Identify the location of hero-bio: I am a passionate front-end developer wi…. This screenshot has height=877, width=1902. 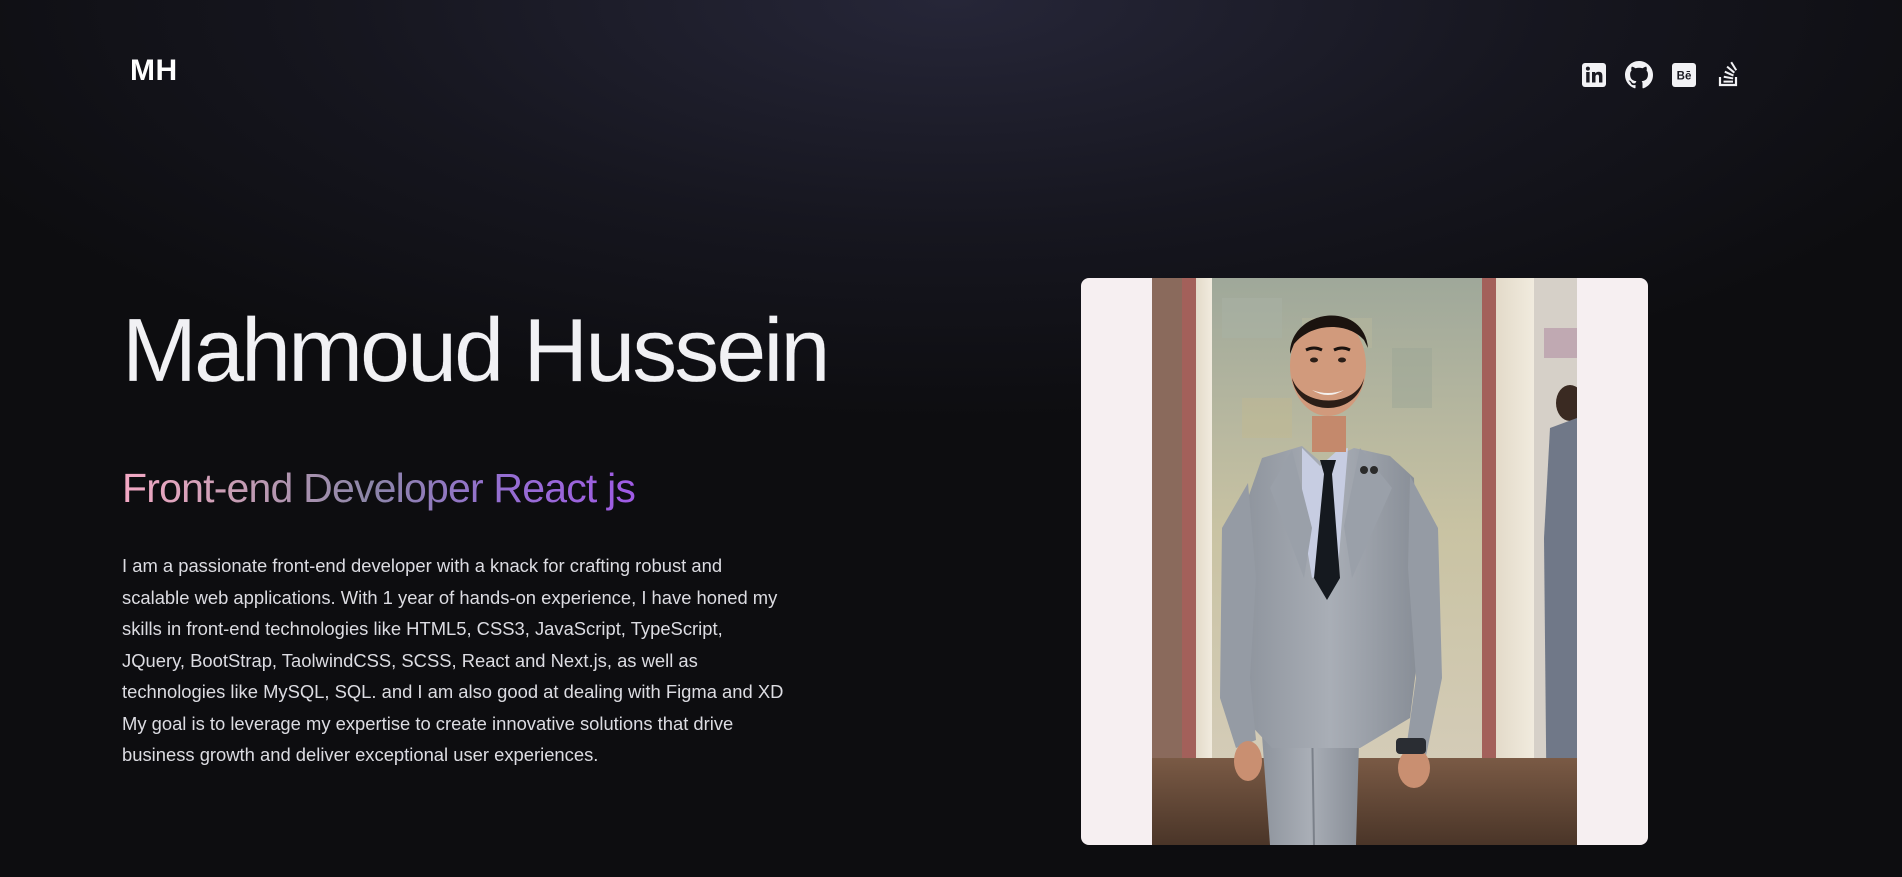
(453, 660).